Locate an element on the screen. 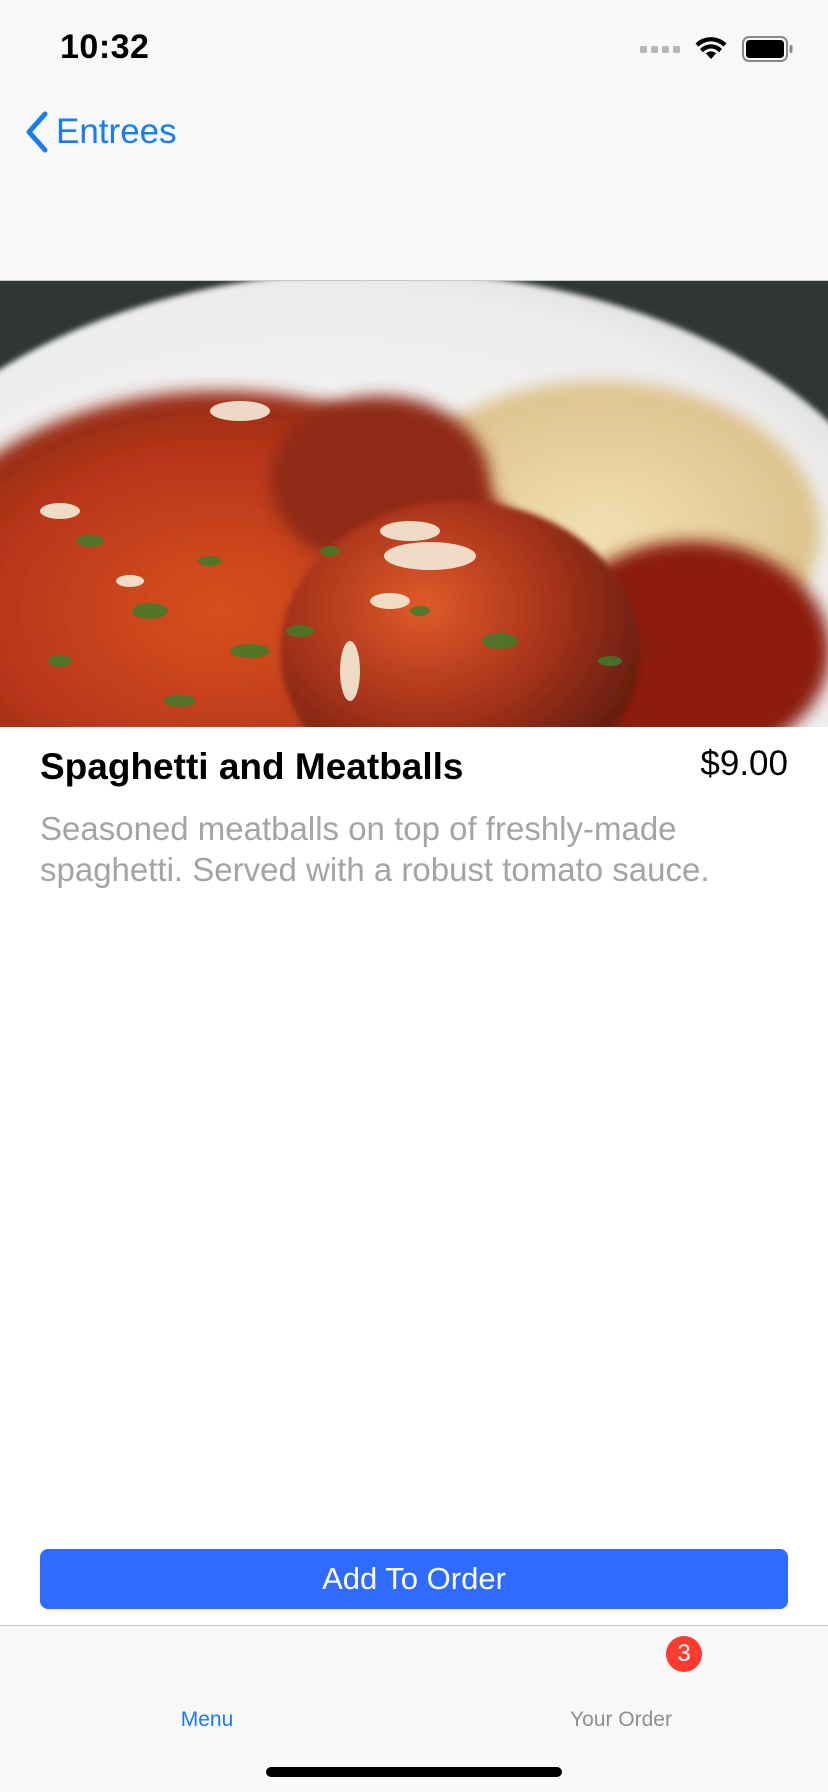 The height and width of the screenshot is (1792, 828). home-indicator is located at coordinates (414, 1772).